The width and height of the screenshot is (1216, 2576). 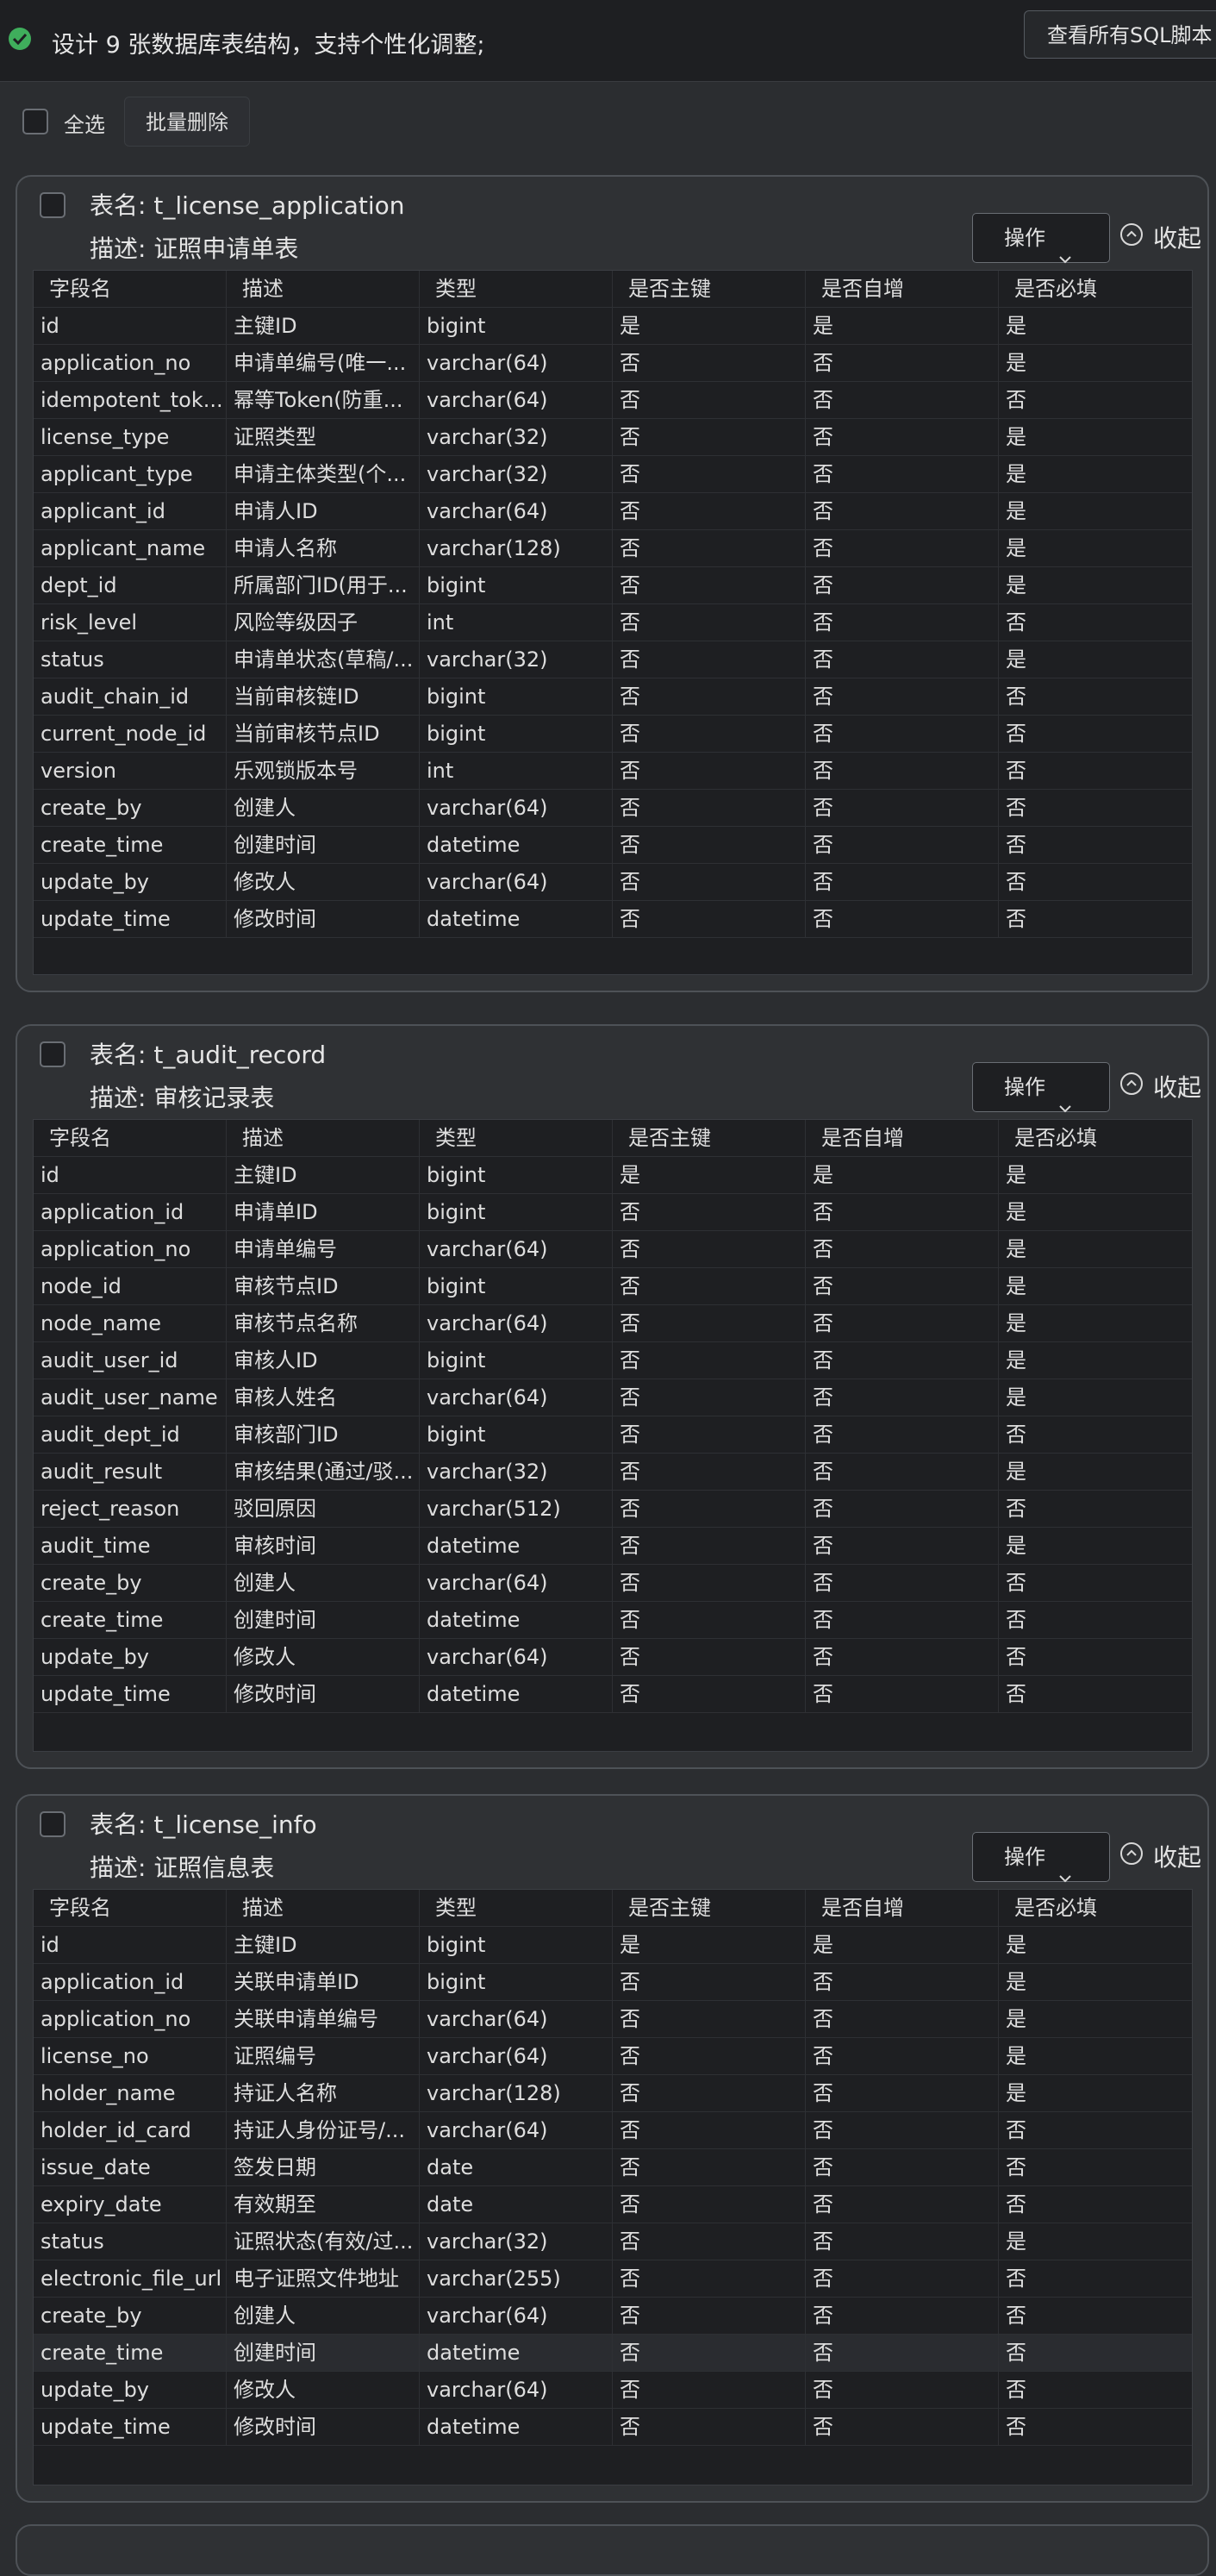 What do you see at coordinates (613, 1509) in the screenshot?
I see `table-row: reject_reason 驳回原因 varchar(512) 否否否` at bounding box center [613, 1509].